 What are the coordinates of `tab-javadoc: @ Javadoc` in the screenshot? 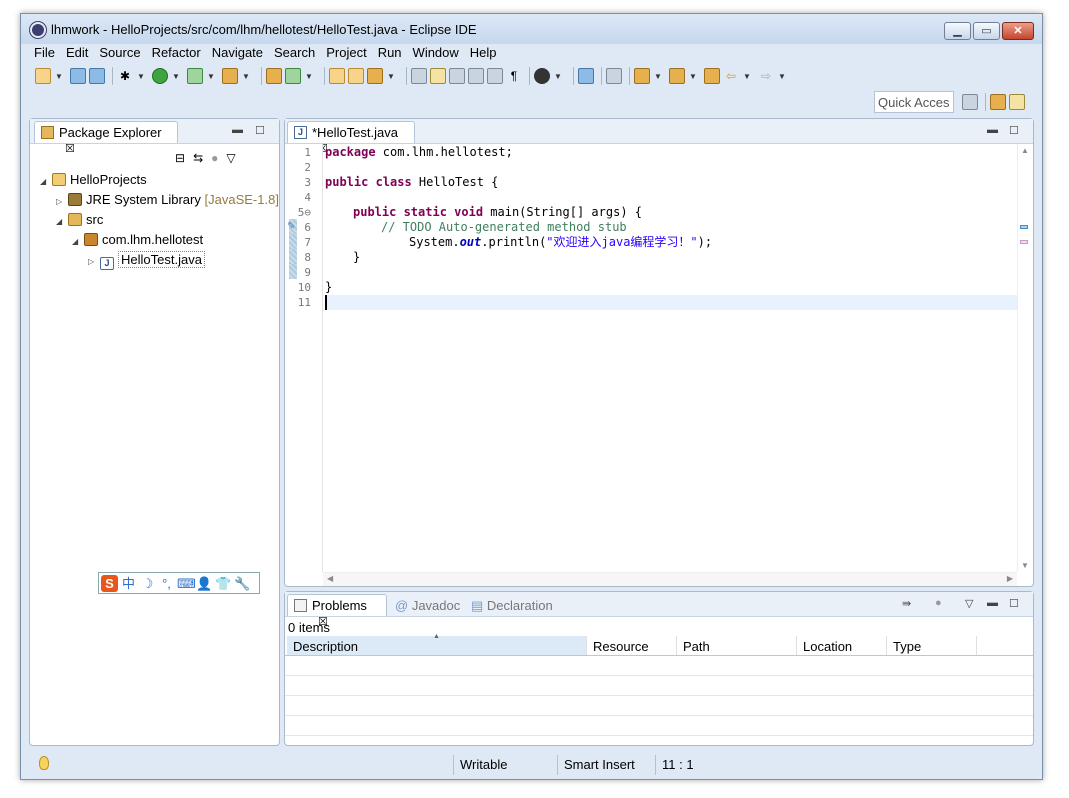 It's located at (427, 605).